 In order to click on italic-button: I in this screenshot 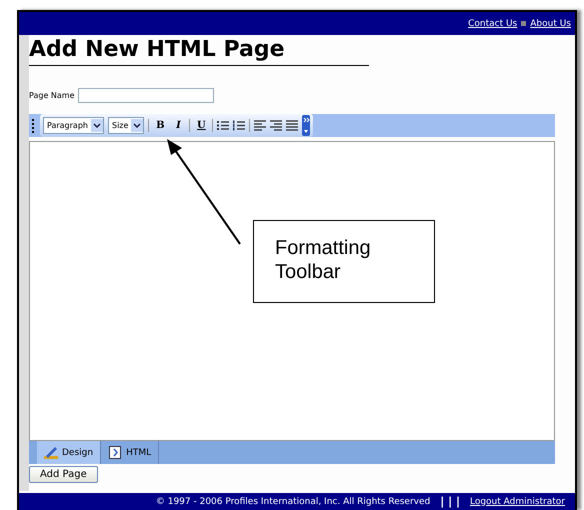, I will do `click(178, 125)`.